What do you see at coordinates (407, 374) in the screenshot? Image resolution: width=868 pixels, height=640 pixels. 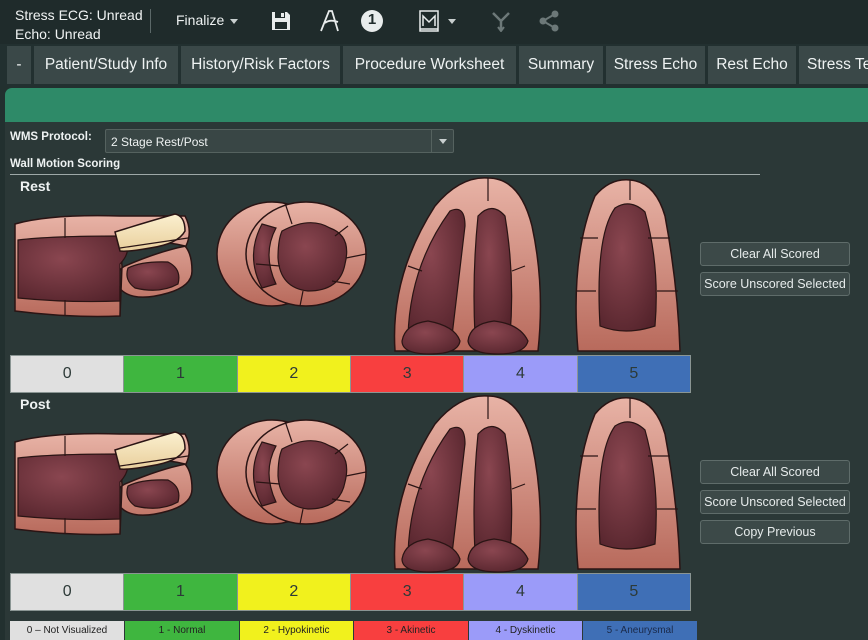 I see `rest-score-3: 3` at bounding box center [407, 374].